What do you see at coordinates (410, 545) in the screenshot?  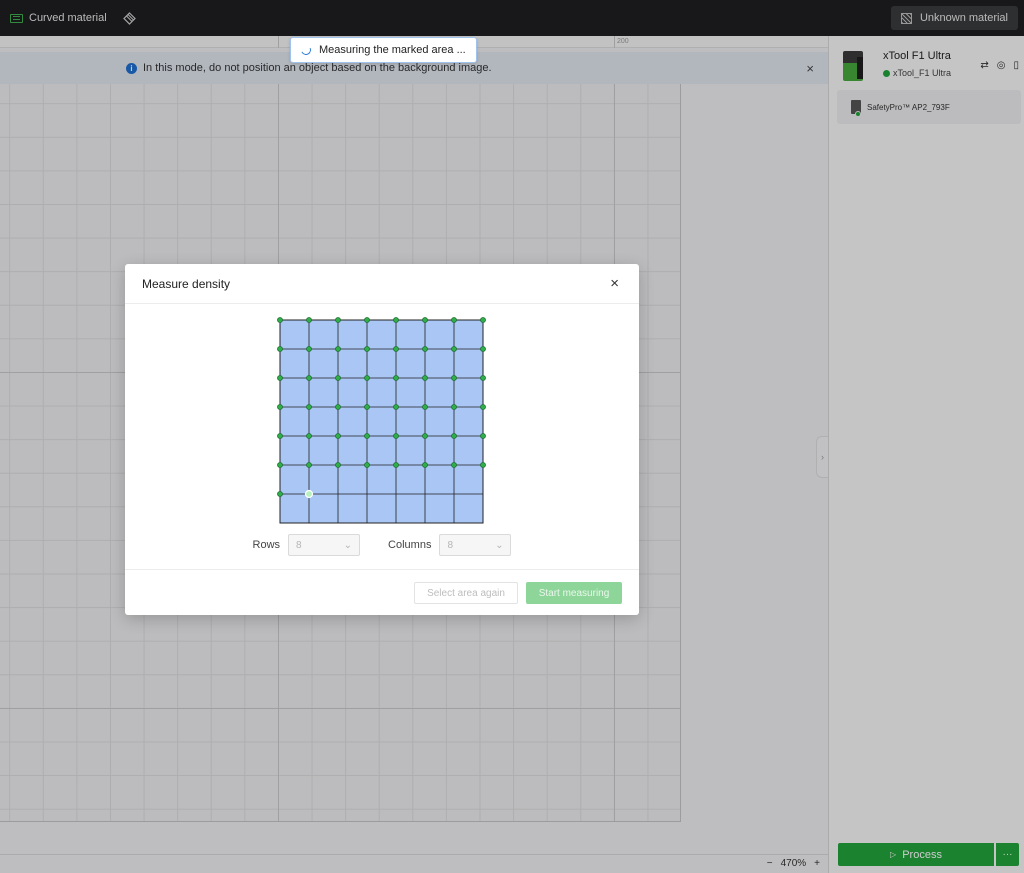 I see `columns-label: Columns` at bounding box center [410, 545].